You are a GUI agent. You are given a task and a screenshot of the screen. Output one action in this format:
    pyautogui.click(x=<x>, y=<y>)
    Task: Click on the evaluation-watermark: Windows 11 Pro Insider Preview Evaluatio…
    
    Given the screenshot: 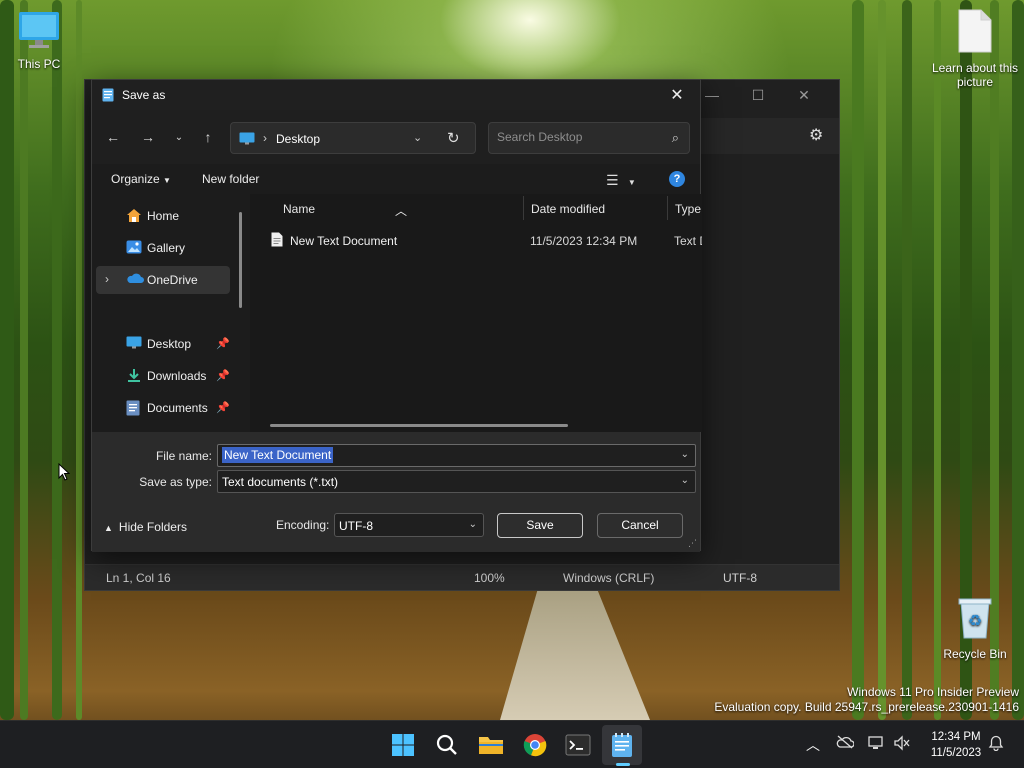 What is the action you would take?
    pyautogui.click(x=866, y=700)
    